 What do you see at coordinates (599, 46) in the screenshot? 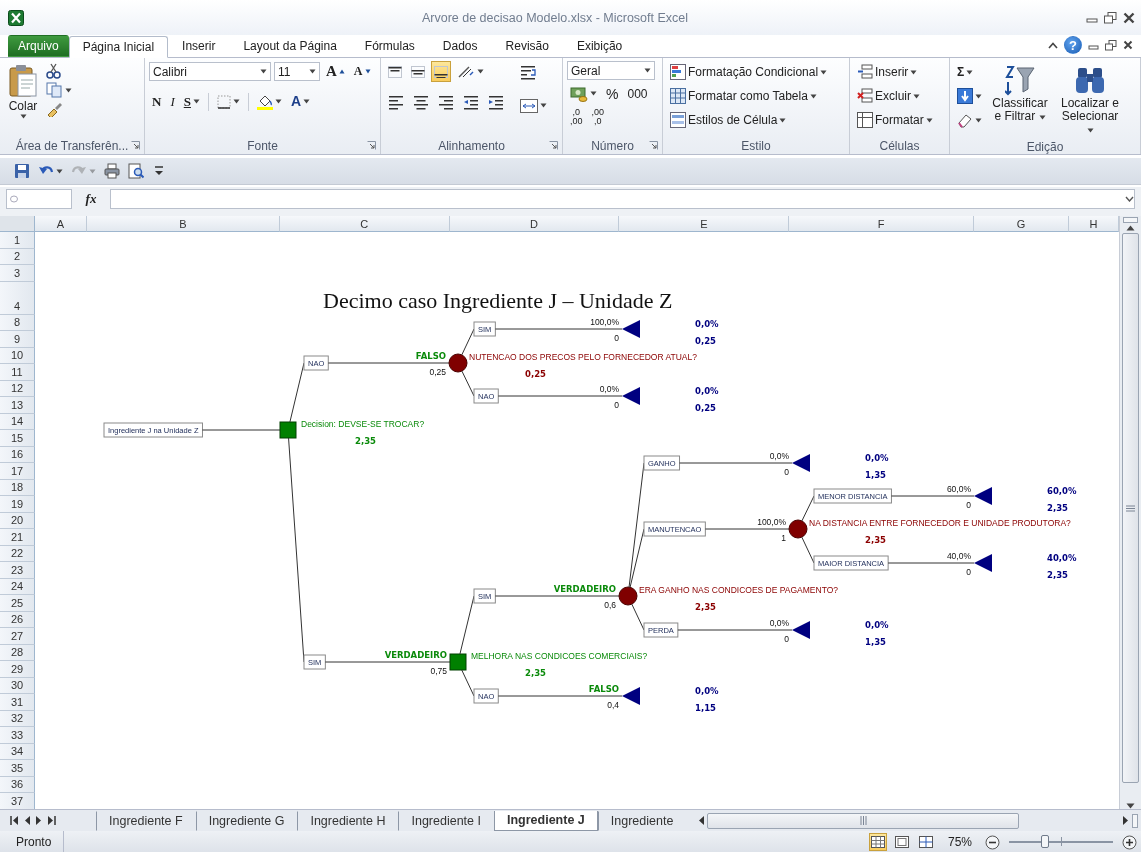
I see `ribbon-tab: Exibição` at bounding box center [599, 46].